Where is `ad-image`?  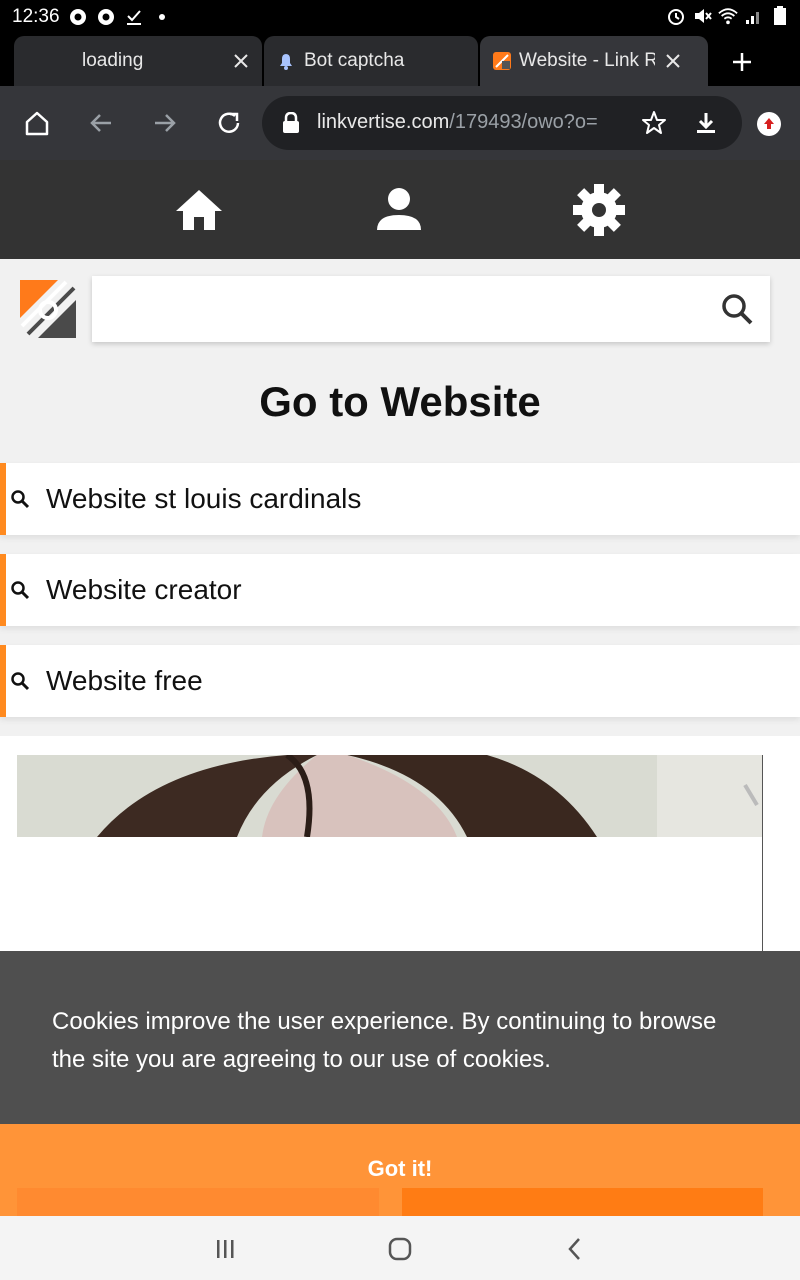 ad-image is located at coordinates (390, 796).